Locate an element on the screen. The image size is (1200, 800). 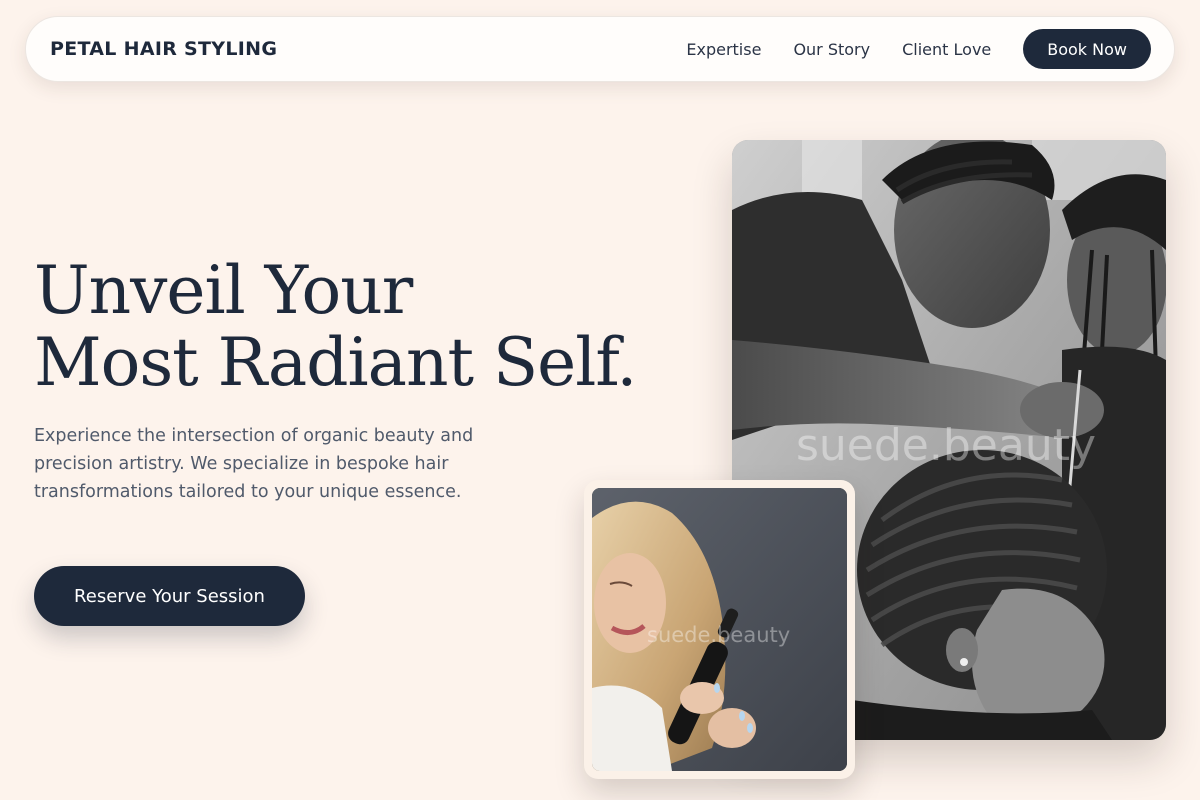
curling-photo-illustration is located at coordinates (719, 629).